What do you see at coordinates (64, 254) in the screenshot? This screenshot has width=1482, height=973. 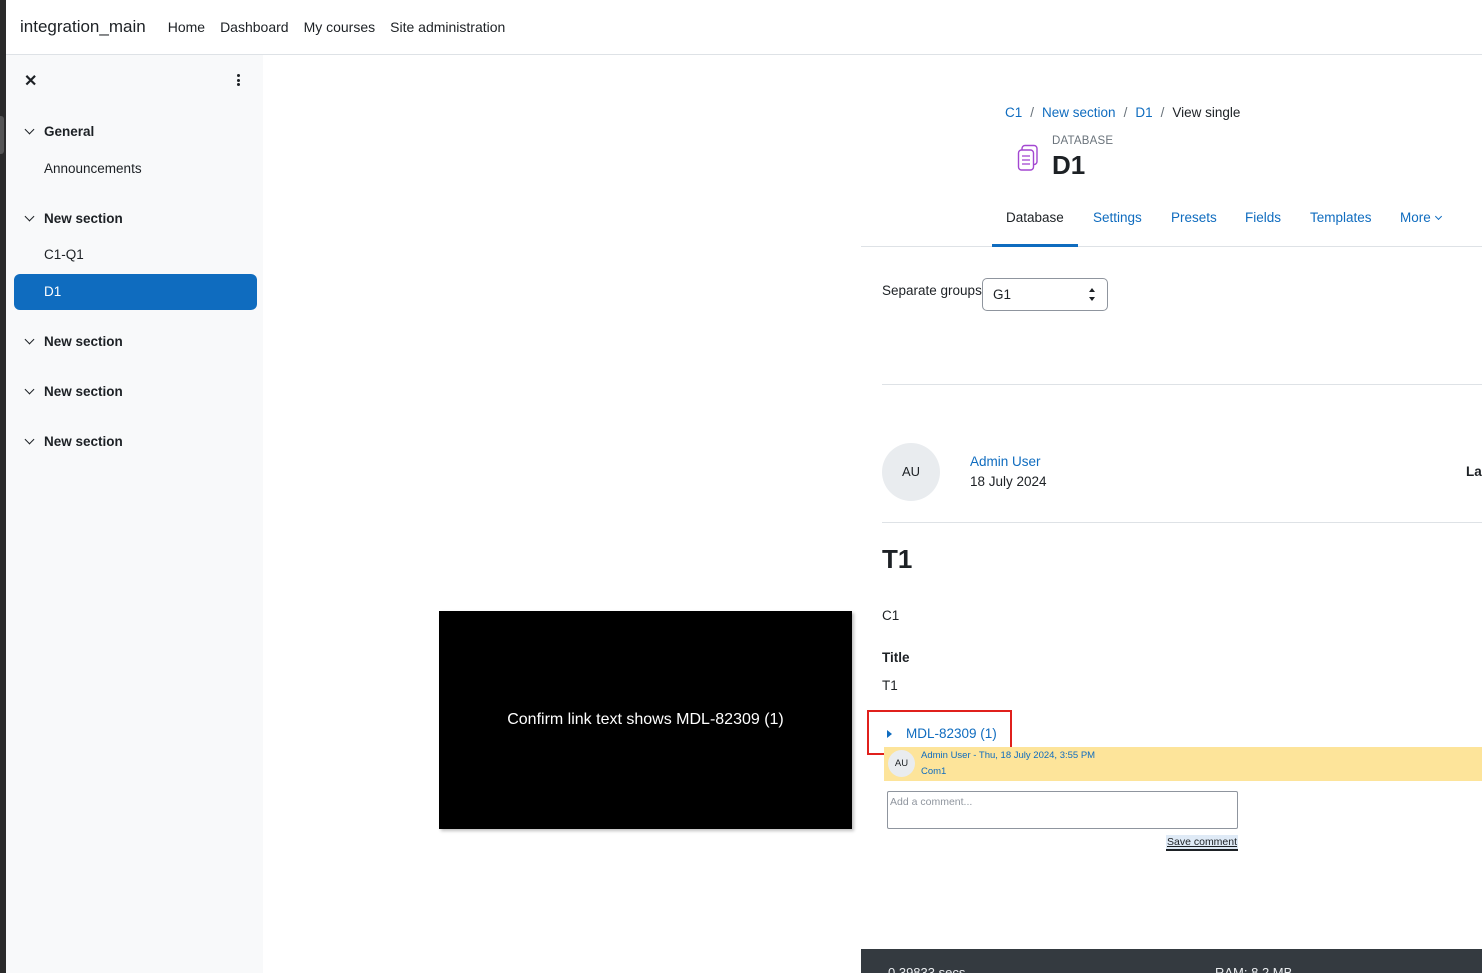 I see `drawer-item-c1-q1: C1-Q1` at bounding box center [64, 254].